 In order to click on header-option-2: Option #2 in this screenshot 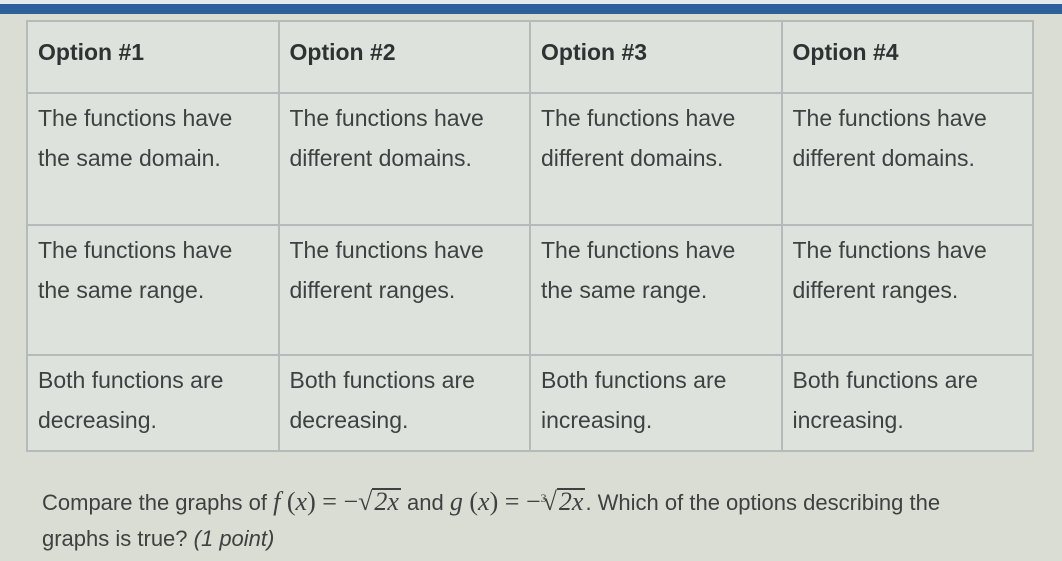, I will do `click(404, 57)`.